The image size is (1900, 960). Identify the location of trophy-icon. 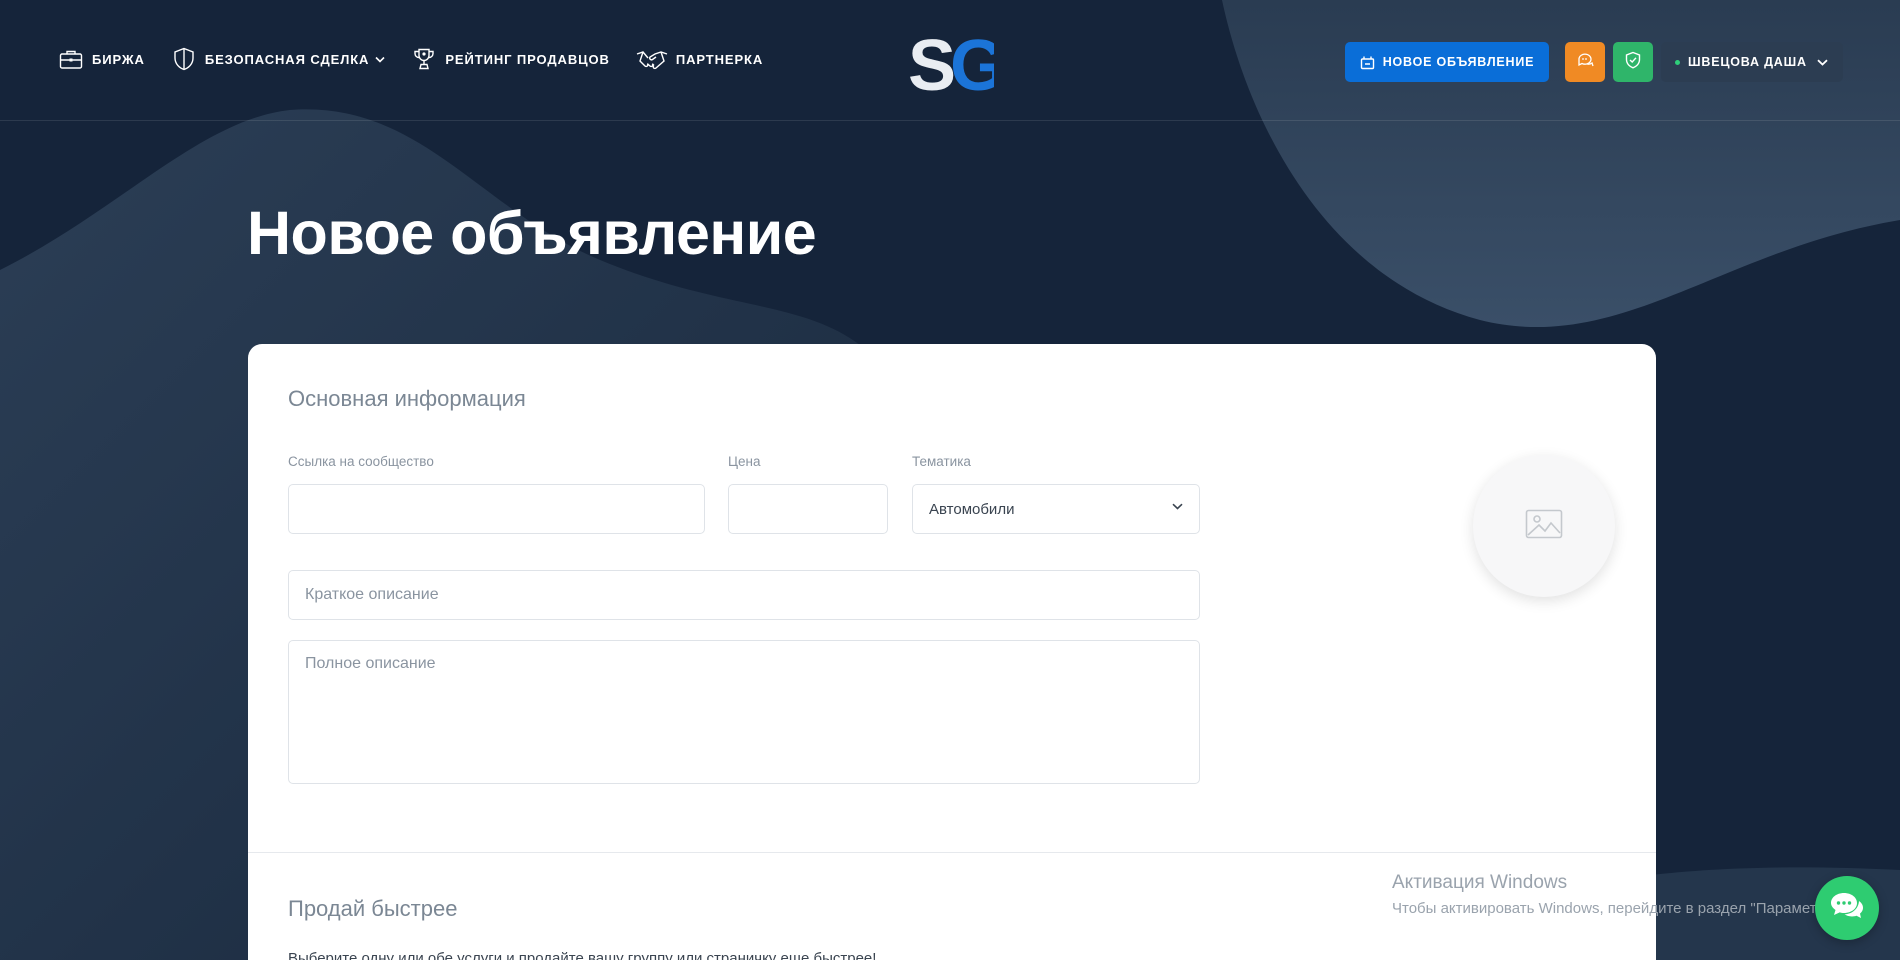
(424, 59).